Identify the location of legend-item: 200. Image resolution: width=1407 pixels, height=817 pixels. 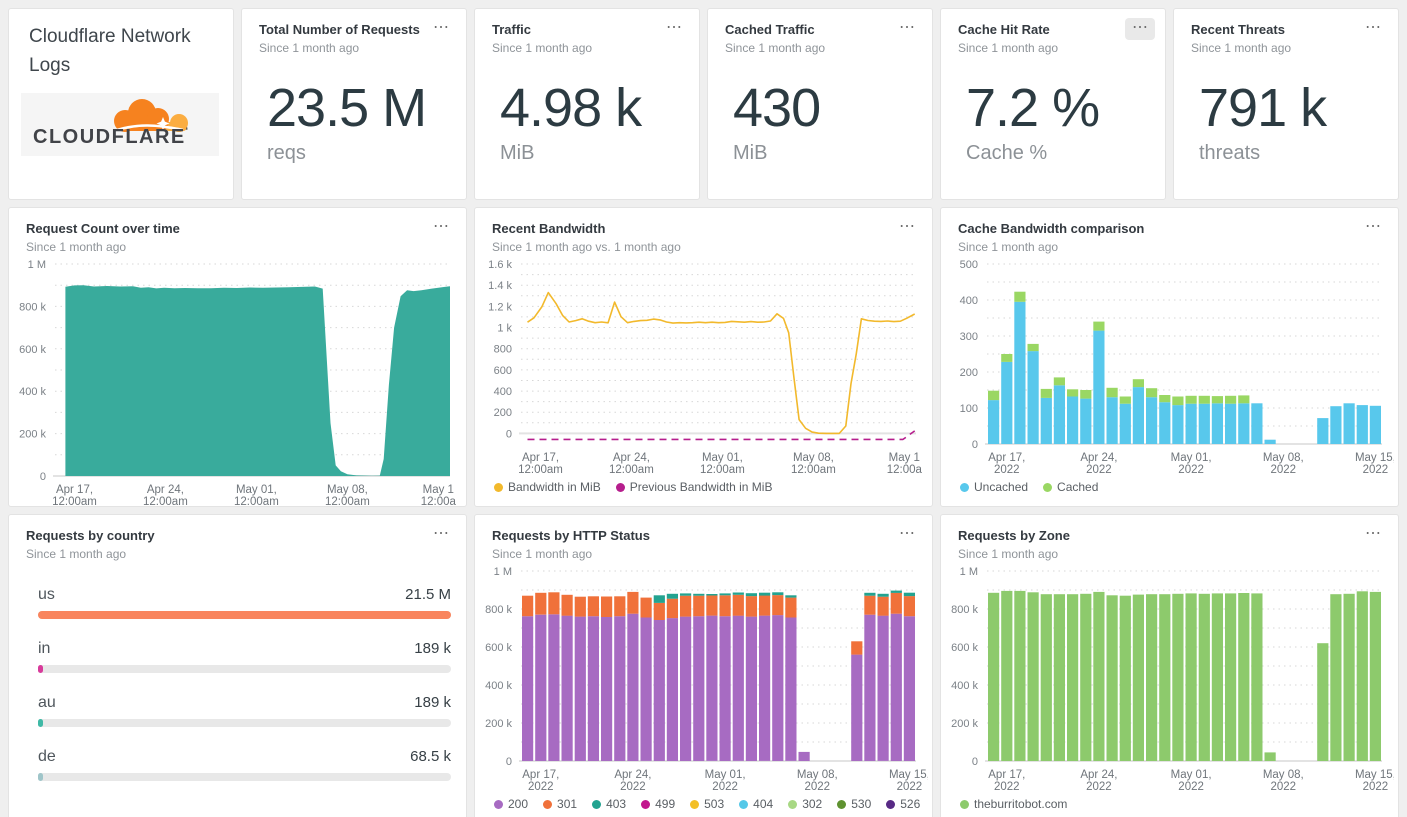
(511, 804).